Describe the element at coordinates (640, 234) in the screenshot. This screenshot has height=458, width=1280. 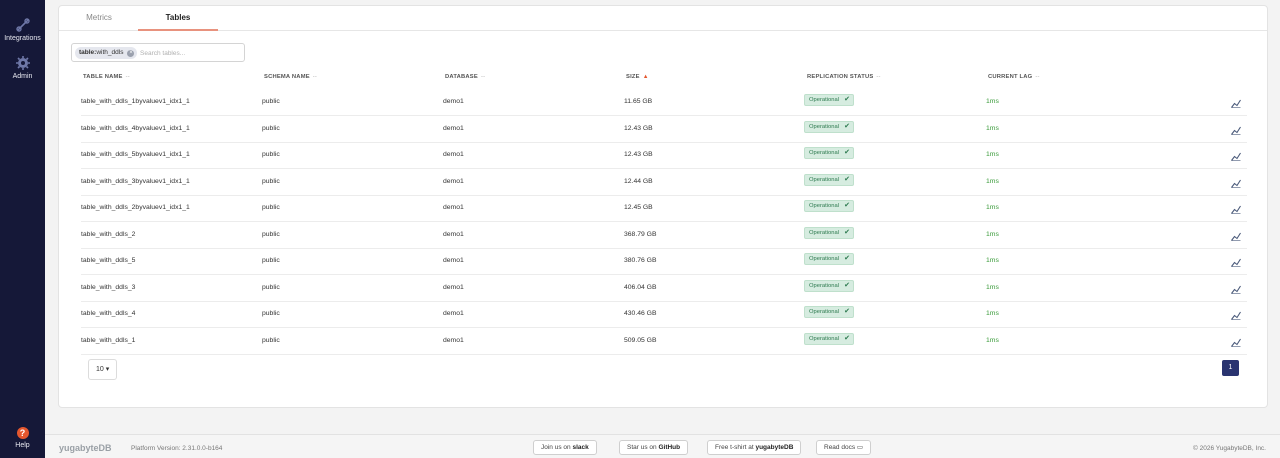
I see `cell-size: 368.79 GB` at that location.